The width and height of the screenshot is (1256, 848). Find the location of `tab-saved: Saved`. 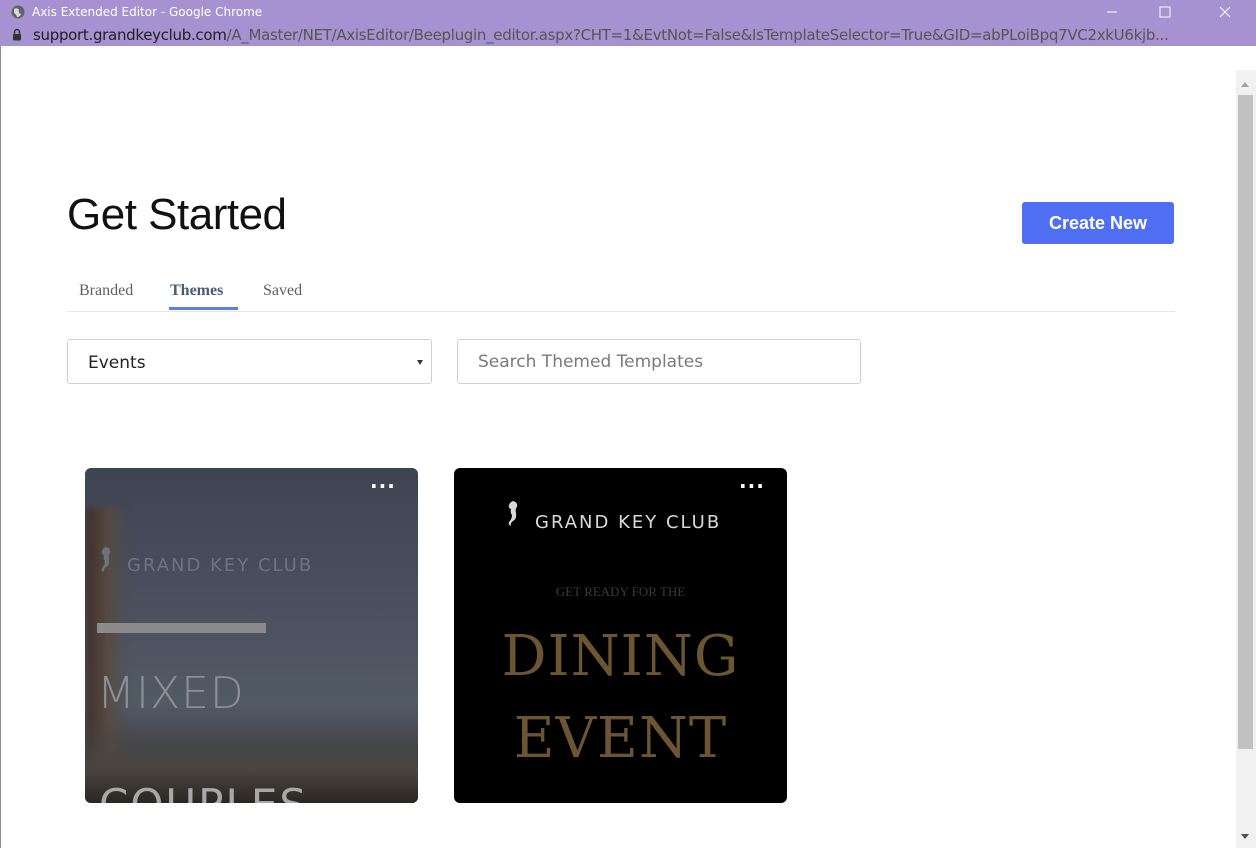

tab-saved: Saved is located at coordinates (282, 291).